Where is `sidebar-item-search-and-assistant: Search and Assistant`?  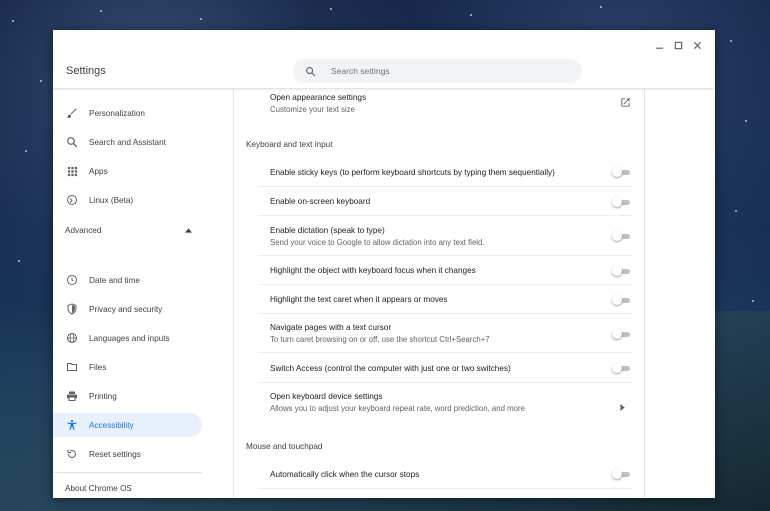
sidebar-item-search-and-assistant: Search and Assistant is located at coordinates (127, 142).